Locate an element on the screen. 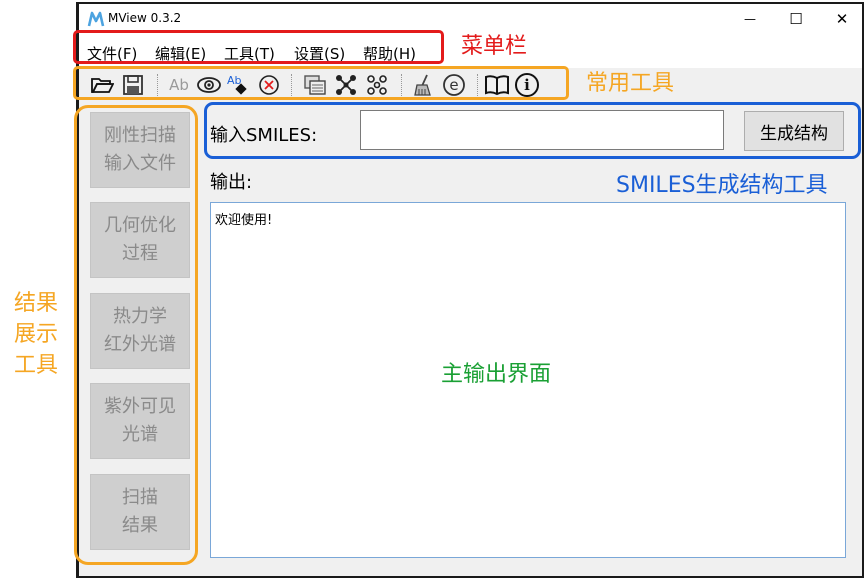  close-button: ✕ is located at coordinates (842, 19).